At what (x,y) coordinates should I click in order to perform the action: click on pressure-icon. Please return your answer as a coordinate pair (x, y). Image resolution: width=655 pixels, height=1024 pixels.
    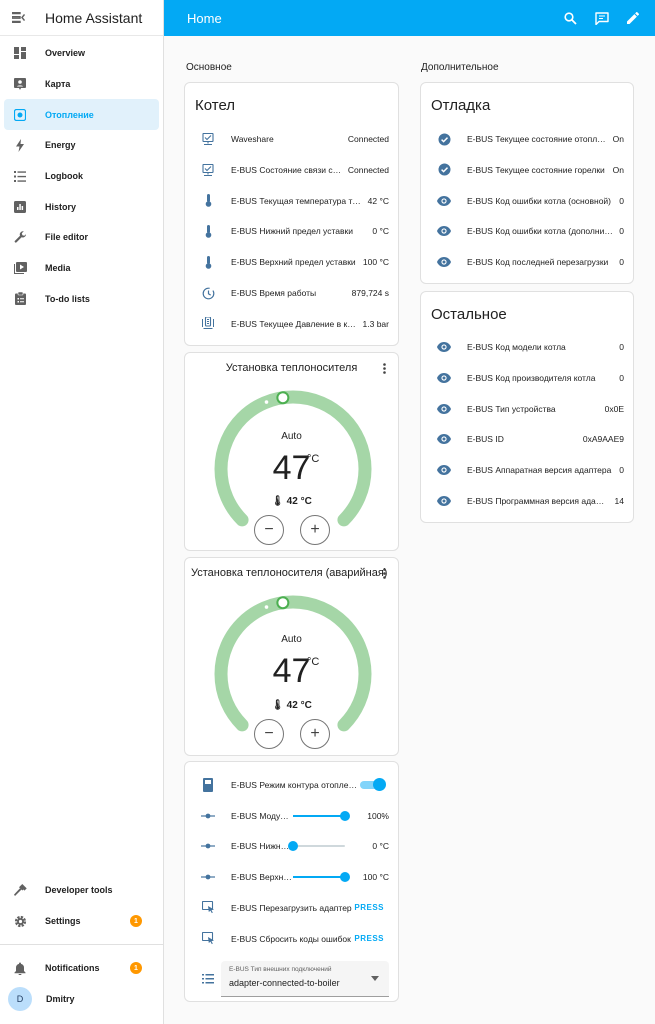
    Looking at the image, I should click on (208, 323).